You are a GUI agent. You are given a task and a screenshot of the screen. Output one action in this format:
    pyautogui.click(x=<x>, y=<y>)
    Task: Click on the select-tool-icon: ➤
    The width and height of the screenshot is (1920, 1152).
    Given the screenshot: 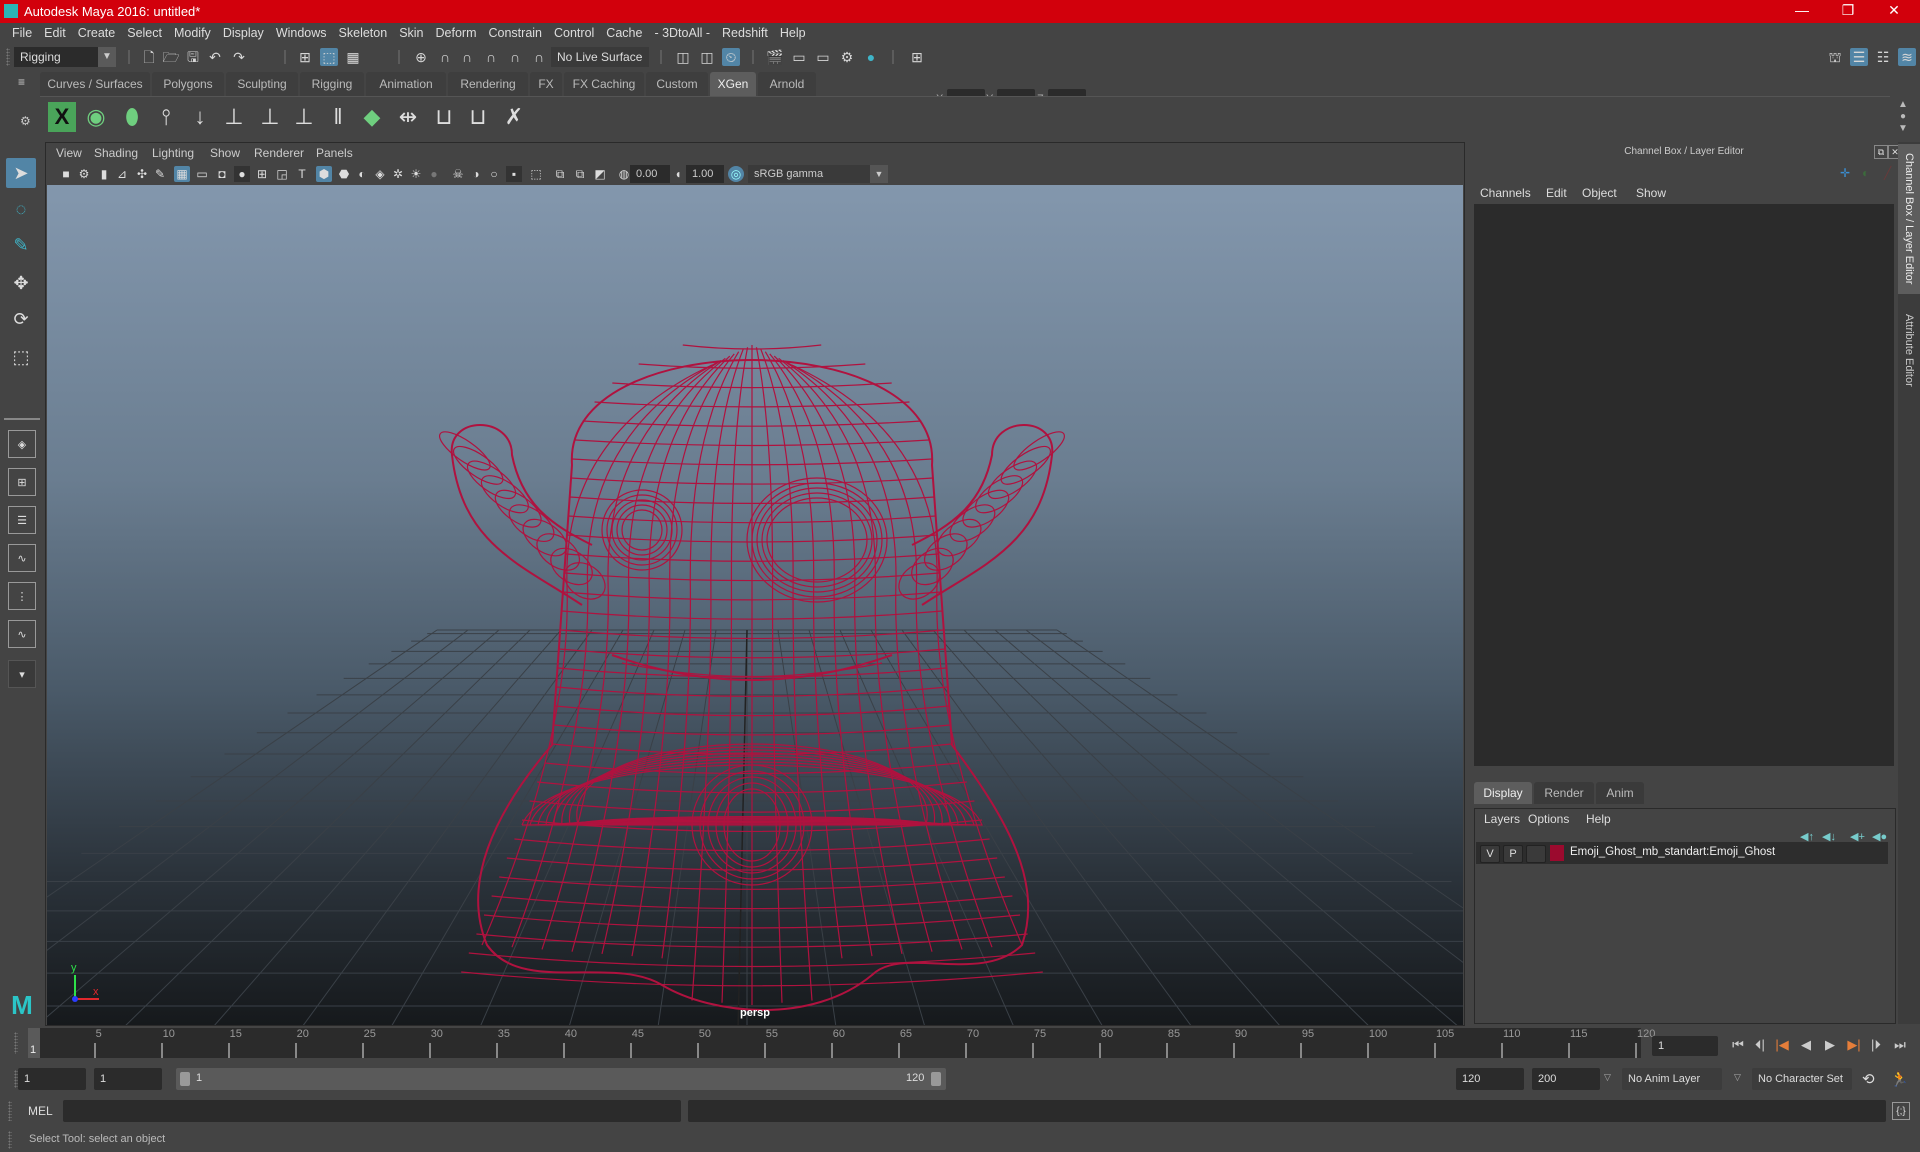 What is the action you would take?
    pyautogui.click(x=21, y=173)
    